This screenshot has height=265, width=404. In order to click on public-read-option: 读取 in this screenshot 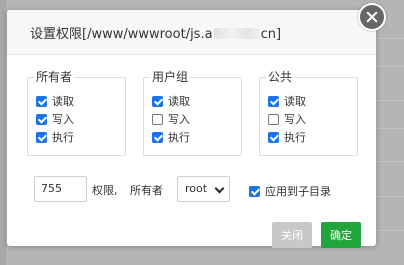, I will do `click(287, 101)`.